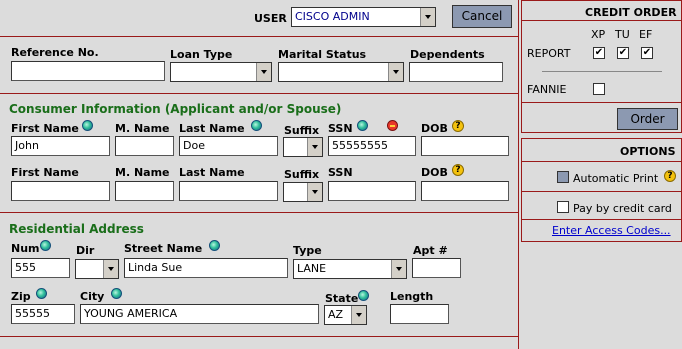 The image size is (682, 349). What do you see at coordinates (43, 314) in the screenshot?
I see `zip-input: 55555` at bounding box center [43, 314].